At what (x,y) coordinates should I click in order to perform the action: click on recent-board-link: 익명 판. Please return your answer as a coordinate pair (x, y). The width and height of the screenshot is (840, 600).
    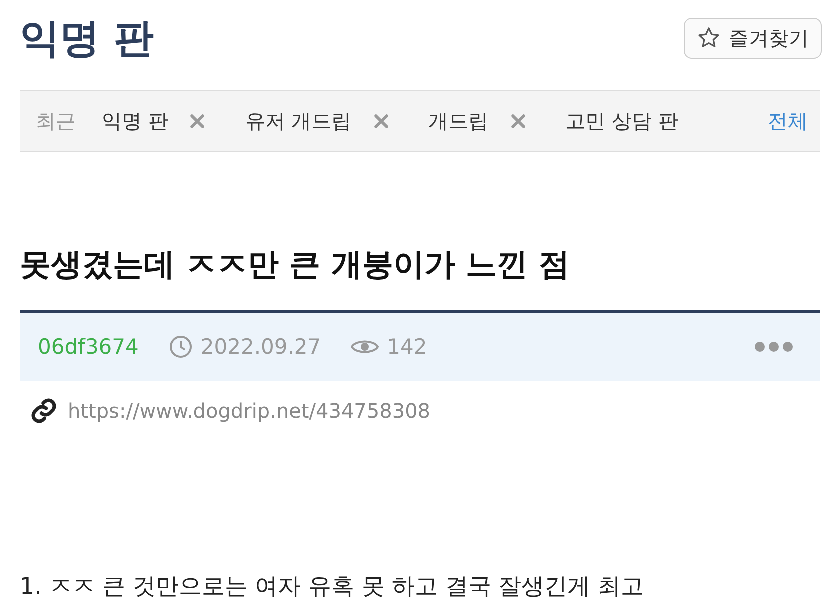
    Looking at the image, I should click on (135, 121).